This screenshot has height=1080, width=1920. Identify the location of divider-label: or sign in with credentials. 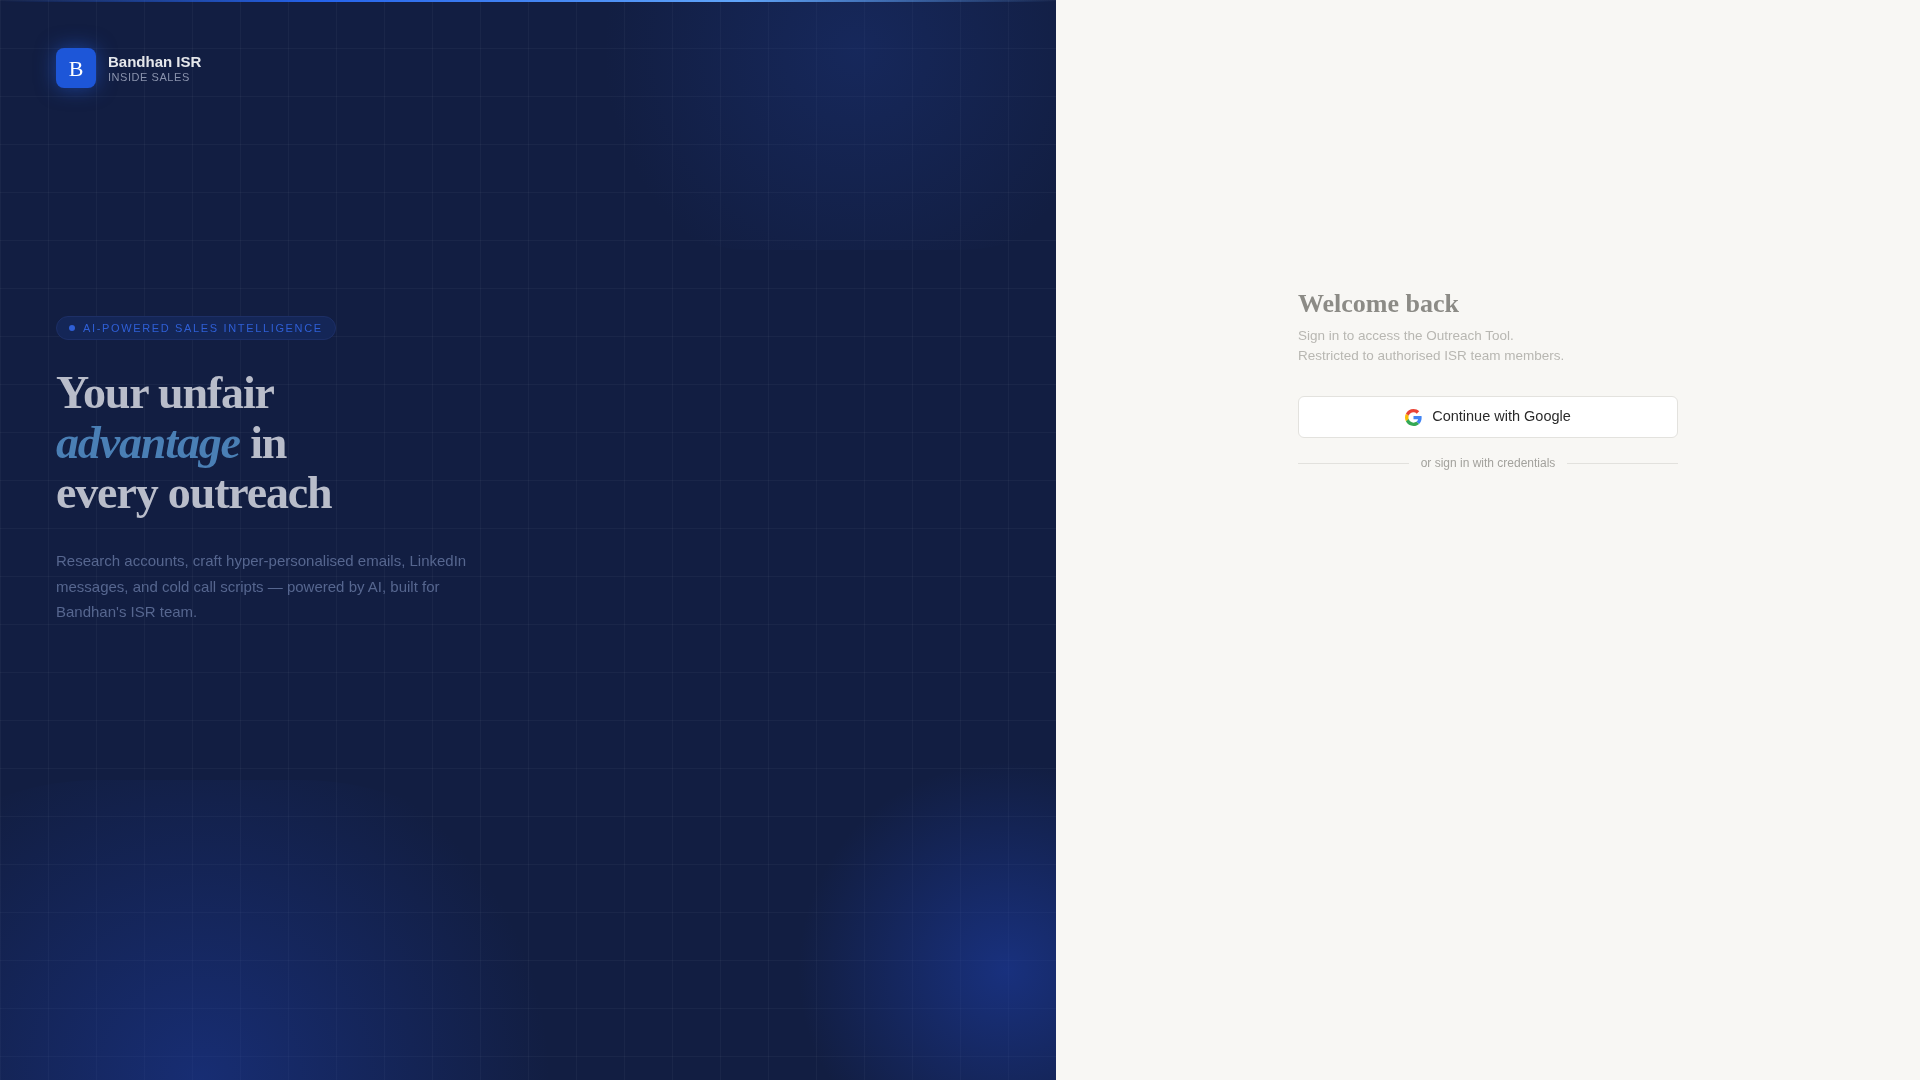
(1488, 463).